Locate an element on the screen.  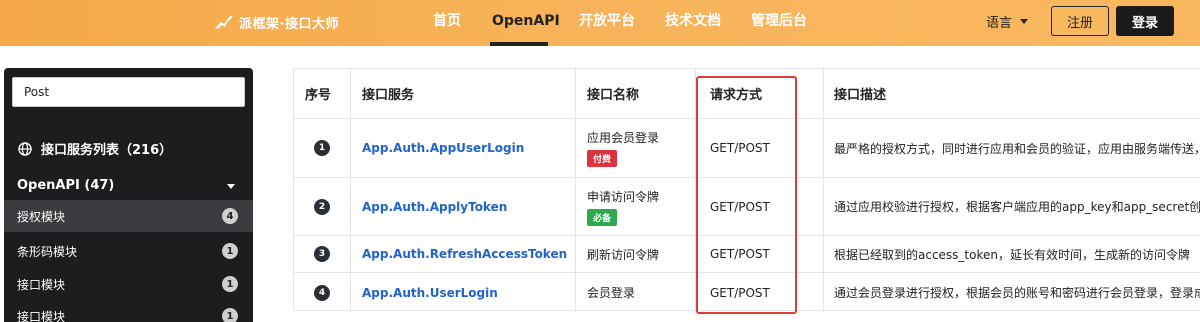
row-number: 2 is located at coordinates (322, 206).